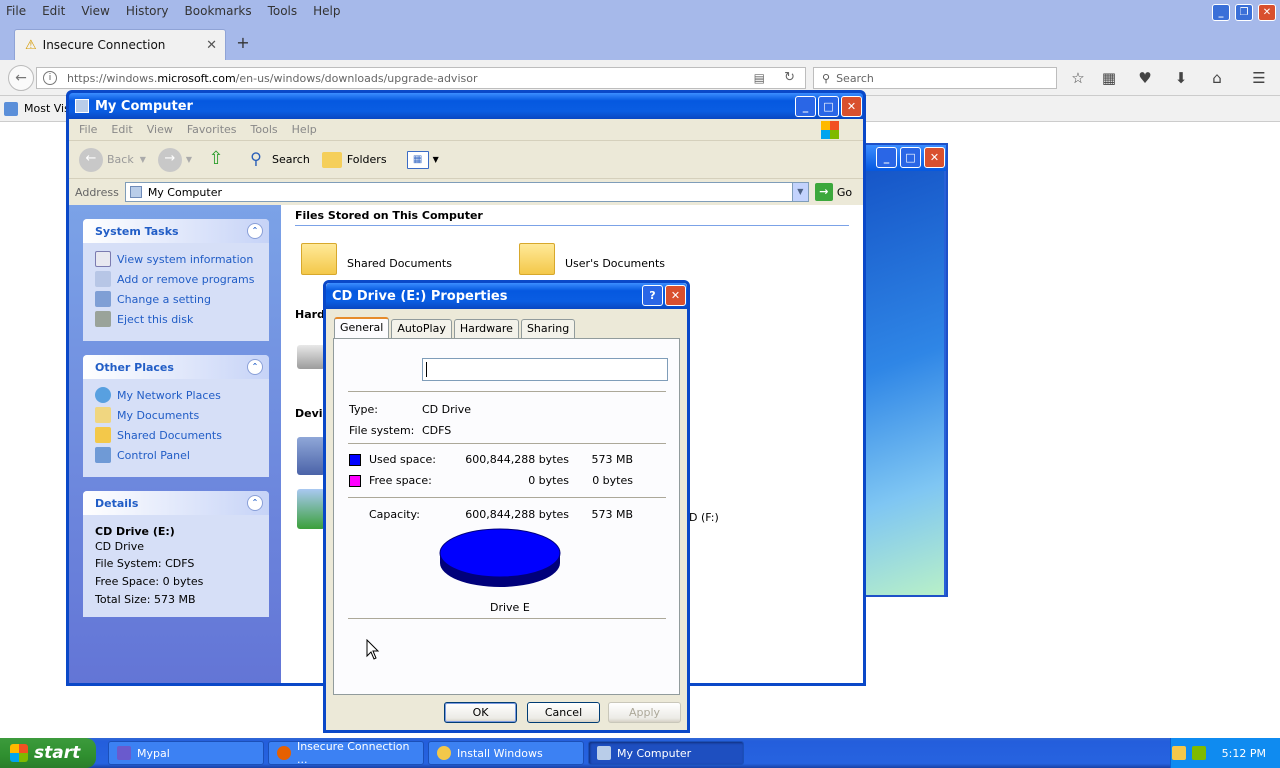 The image size is (1280, 768). What do you see at coordinates (277, 160) in the screenshot?
I see `search-button: ⚲ Search` at bounding box center [277, 160].